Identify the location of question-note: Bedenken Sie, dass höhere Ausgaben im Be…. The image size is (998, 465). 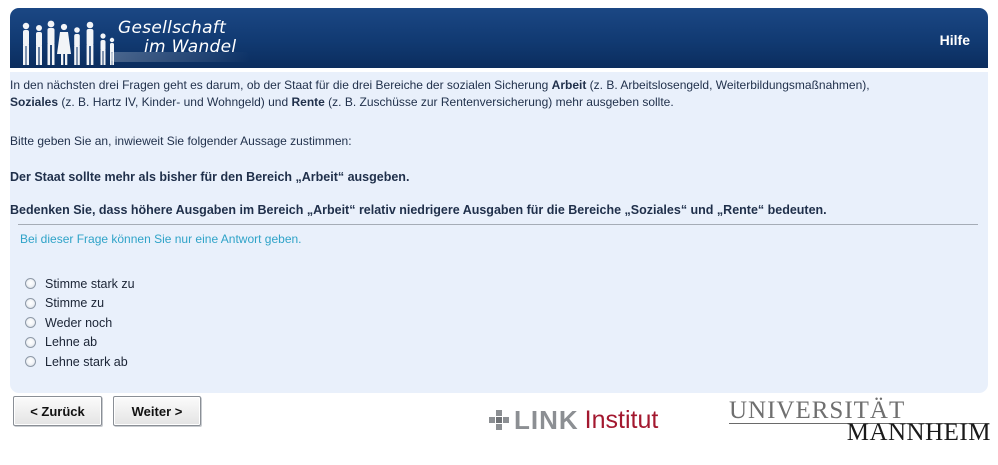
(418, 210).